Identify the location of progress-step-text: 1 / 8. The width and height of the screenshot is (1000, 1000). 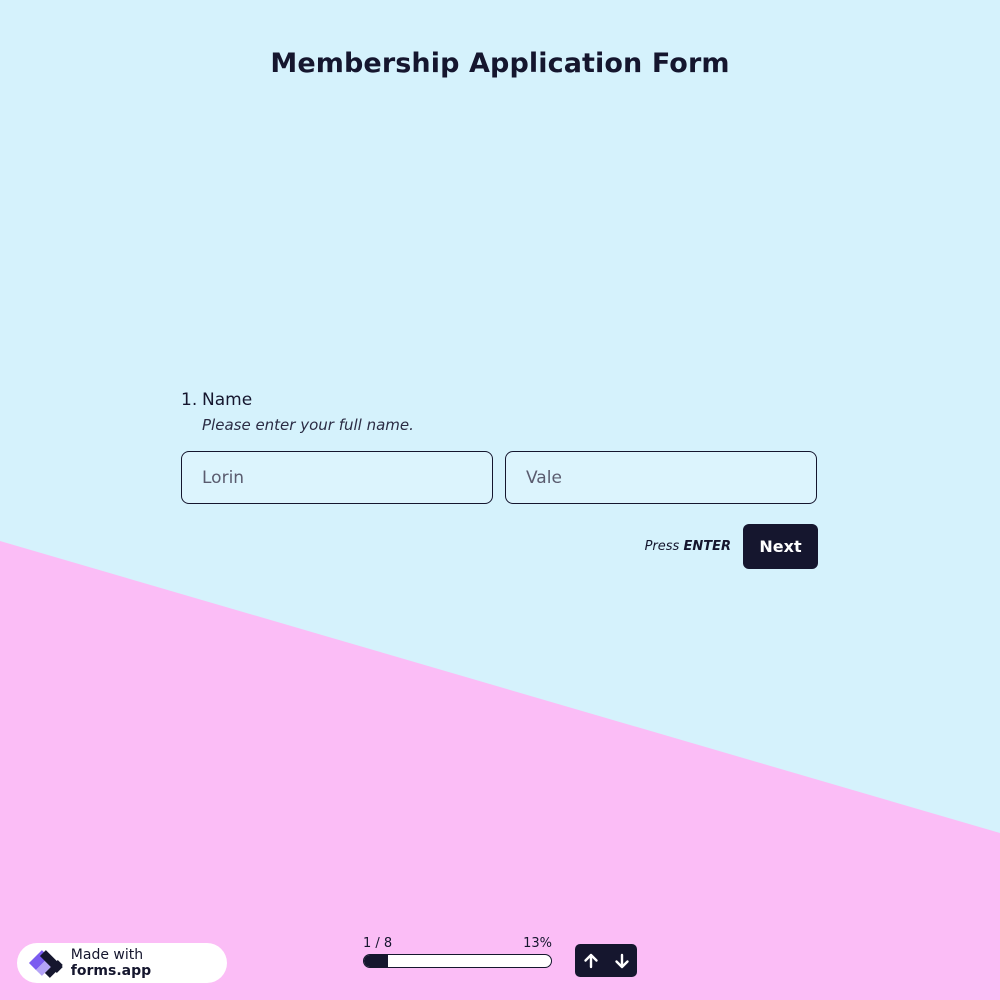
(378, 943).